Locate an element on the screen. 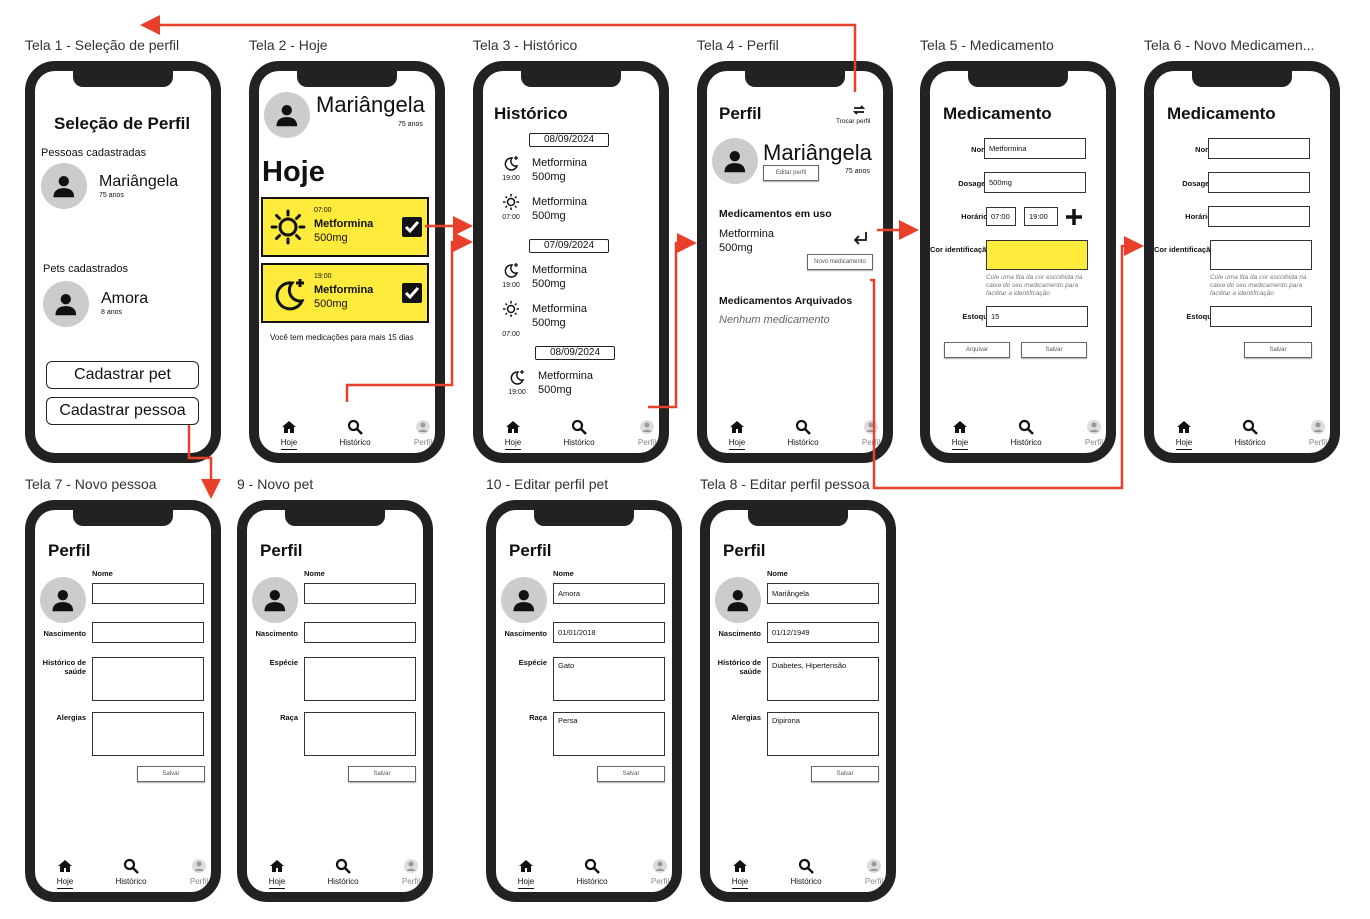 The height and width of the screenshot is (919, 1370). person-icon is located at coordinates (64, 187).